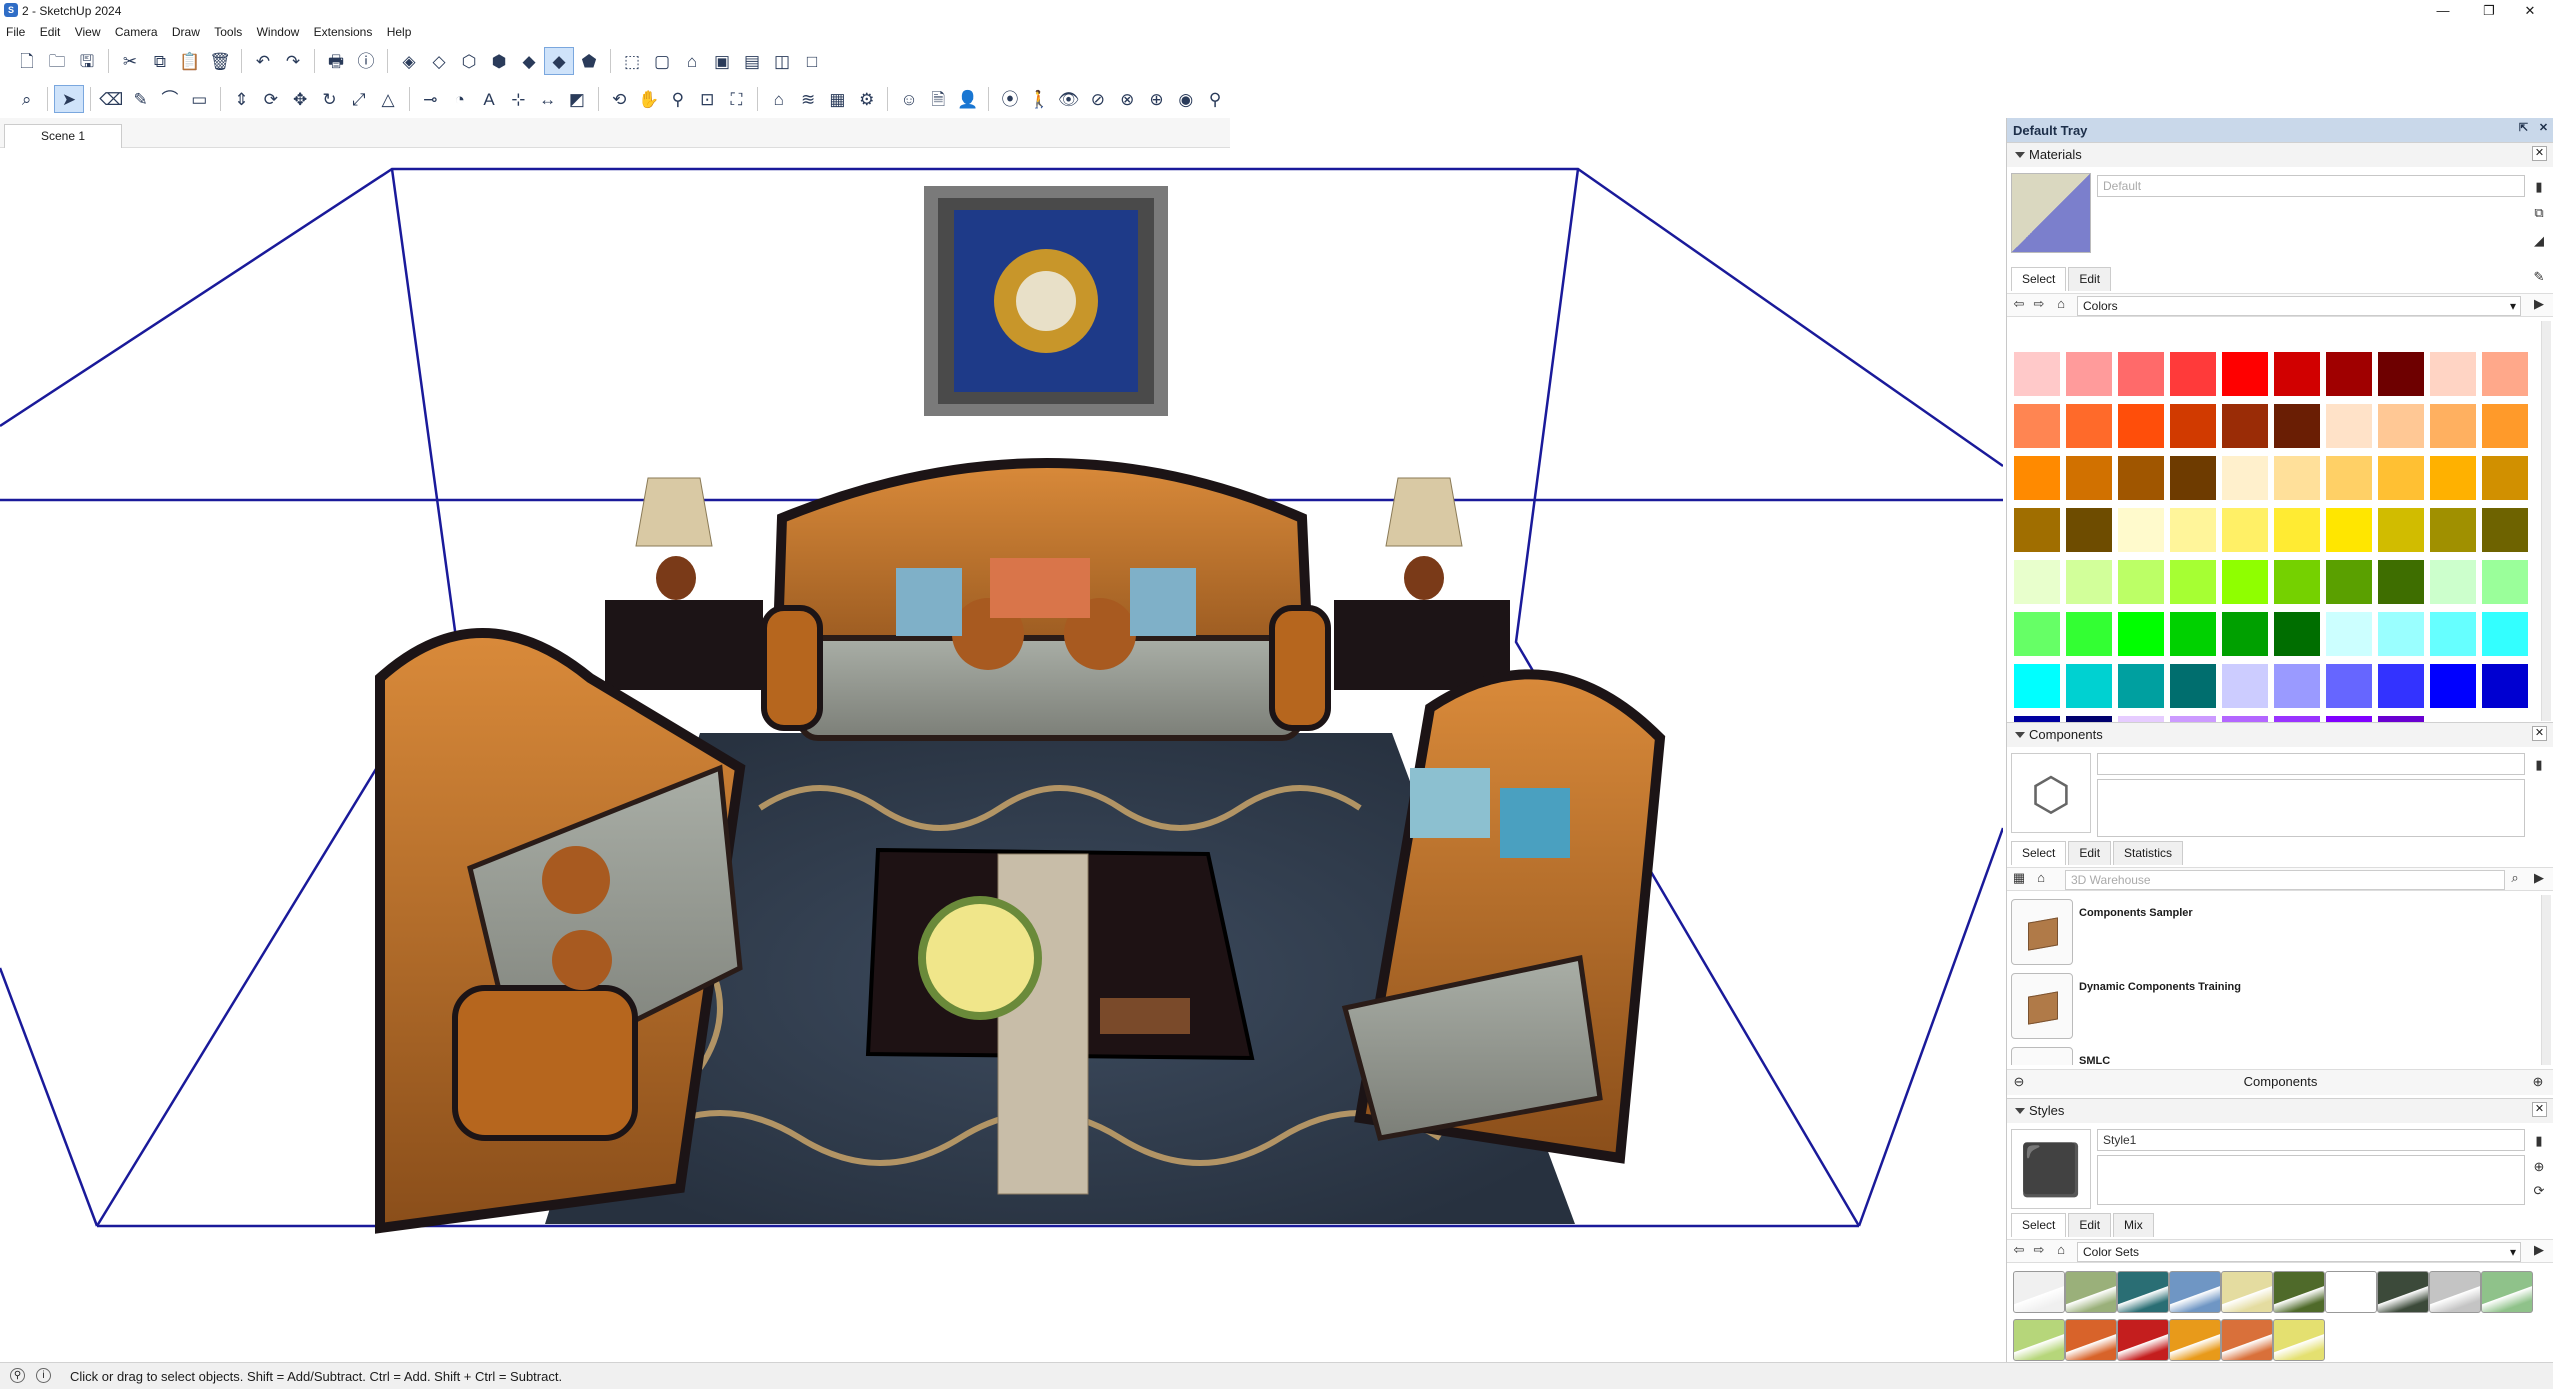 This screenshot has height=1389, width=2553. Describe the element at coordinates (2271, 934) in the screenshot. I see `list-item: Components Sampler` at that location.